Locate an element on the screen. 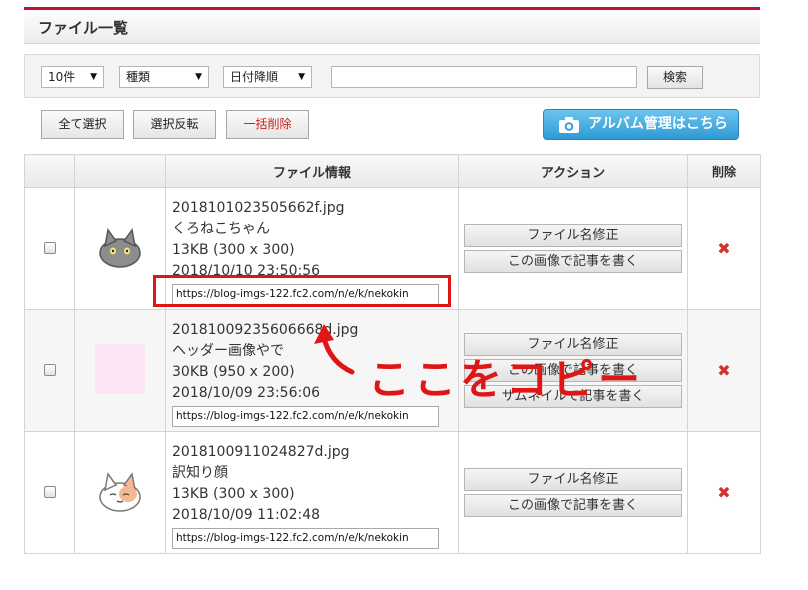  file-title: 訳知り顔 is located at coordinates (200, 473).